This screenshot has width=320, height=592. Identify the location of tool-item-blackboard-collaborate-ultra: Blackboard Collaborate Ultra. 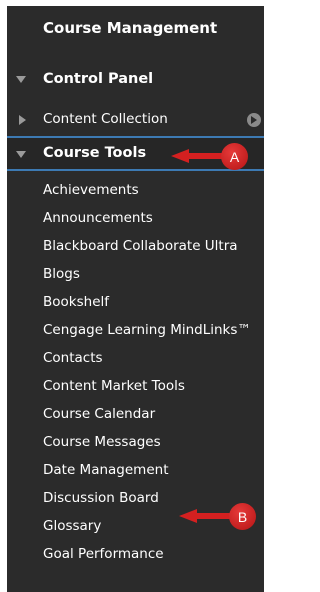
(153, 246).